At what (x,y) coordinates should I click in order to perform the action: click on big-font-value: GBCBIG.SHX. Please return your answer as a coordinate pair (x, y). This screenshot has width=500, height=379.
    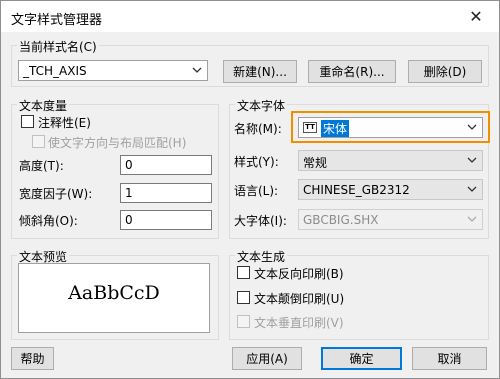
    Looking at the image, I should click on (341, 220).